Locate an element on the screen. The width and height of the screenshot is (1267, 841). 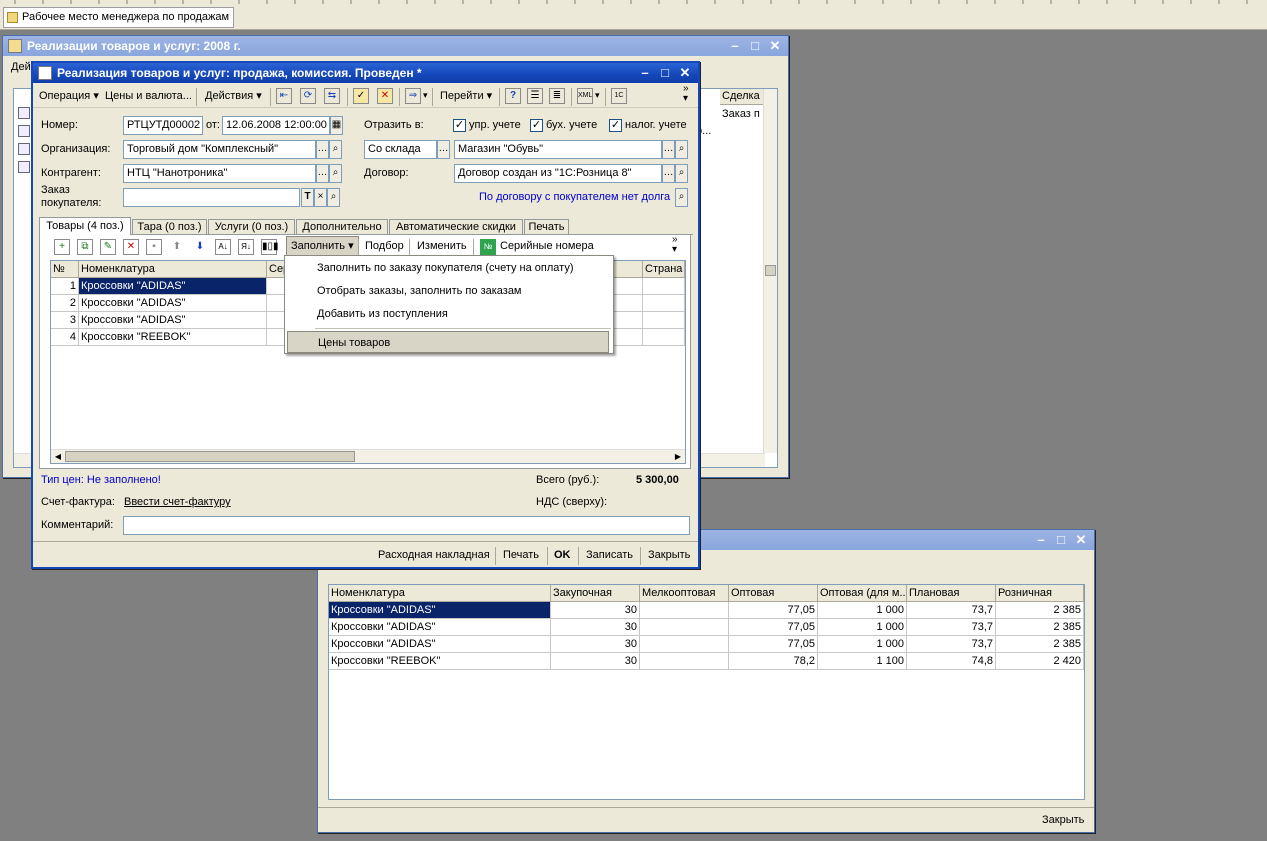
add-row-icon: + is located at coordinates (62, 247).